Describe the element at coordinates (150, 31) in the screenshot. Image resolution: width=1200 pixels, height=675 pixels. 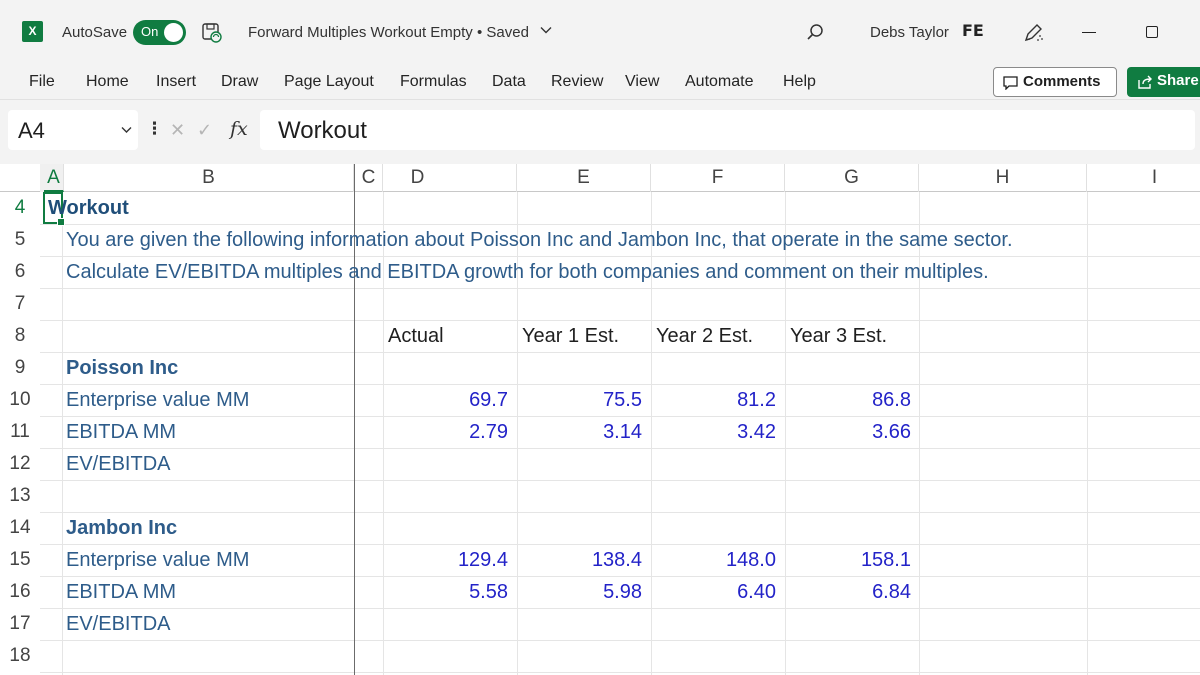
I see `autosave-state: On` at that location.